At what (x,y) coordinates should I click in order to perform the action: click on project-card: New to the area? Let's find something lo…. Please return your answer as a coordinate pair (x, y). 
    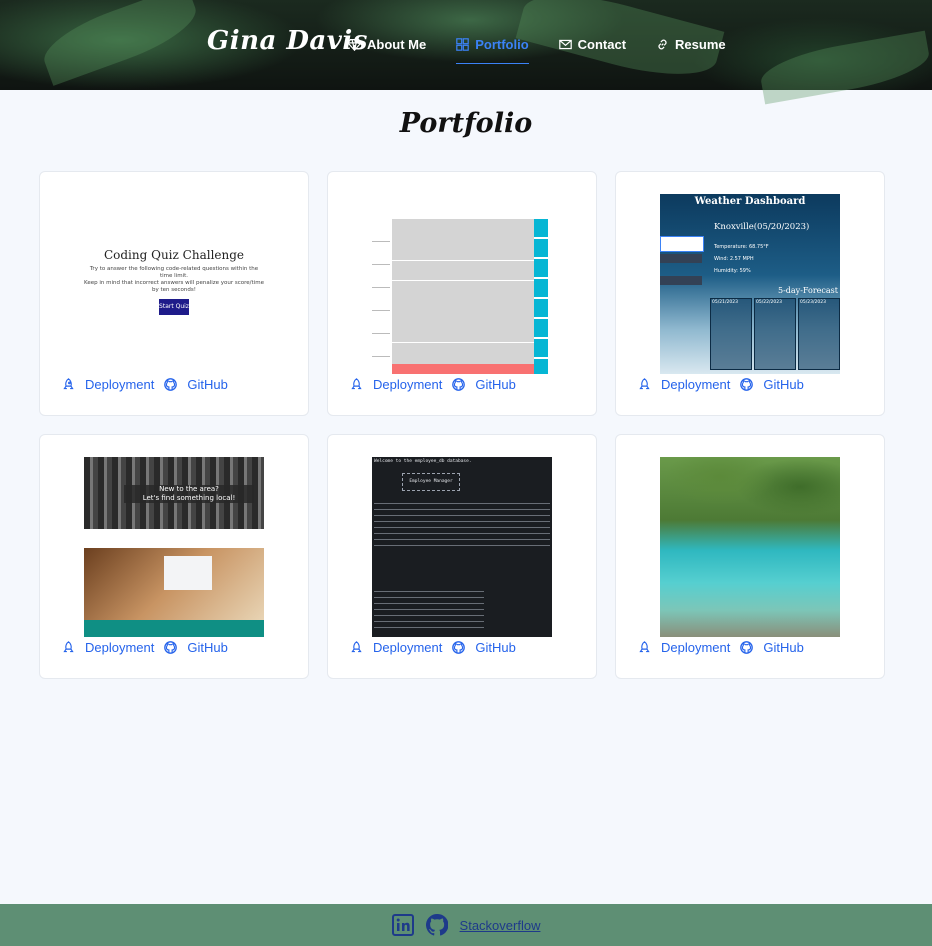
    Looking at the image, I should click on (174, 556).